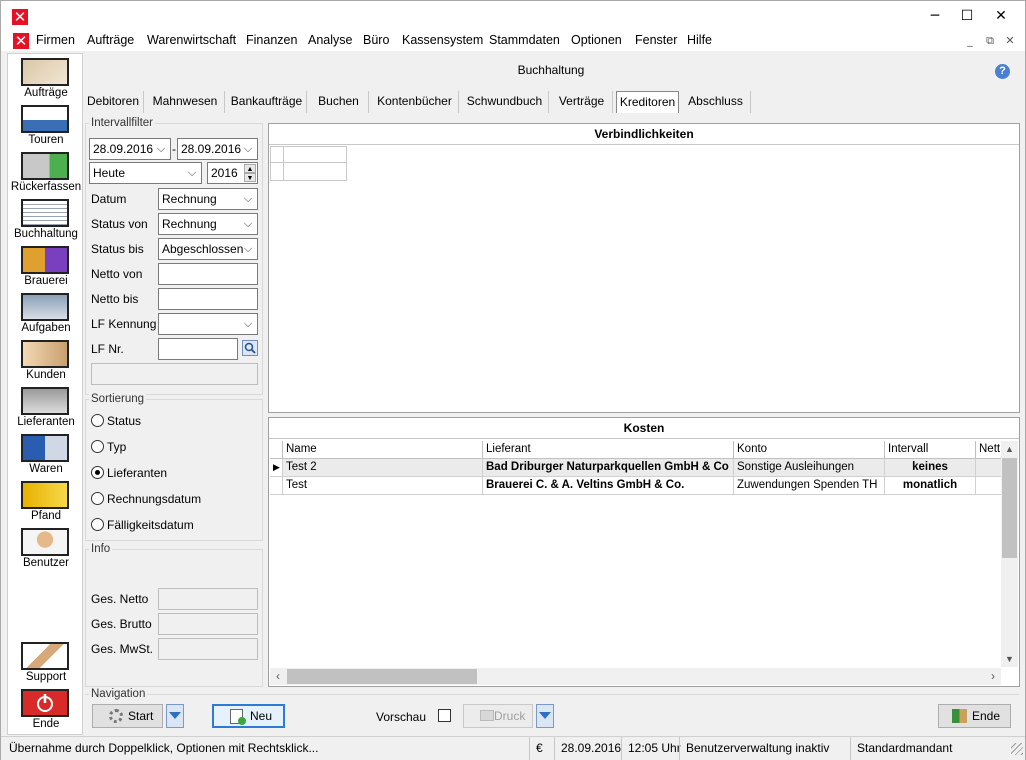  I want to click on menu-analyse: Analyse, so click(330, 40).